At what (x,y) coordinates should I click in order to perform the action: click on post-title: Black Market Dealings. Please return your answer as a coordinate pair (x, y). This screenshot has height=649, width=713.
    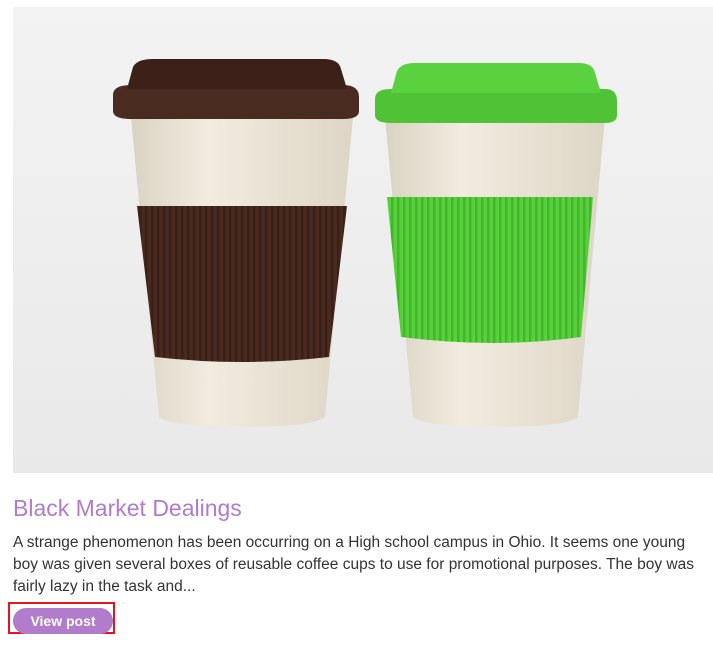
    Looking at the image, I should click on (127, 508).